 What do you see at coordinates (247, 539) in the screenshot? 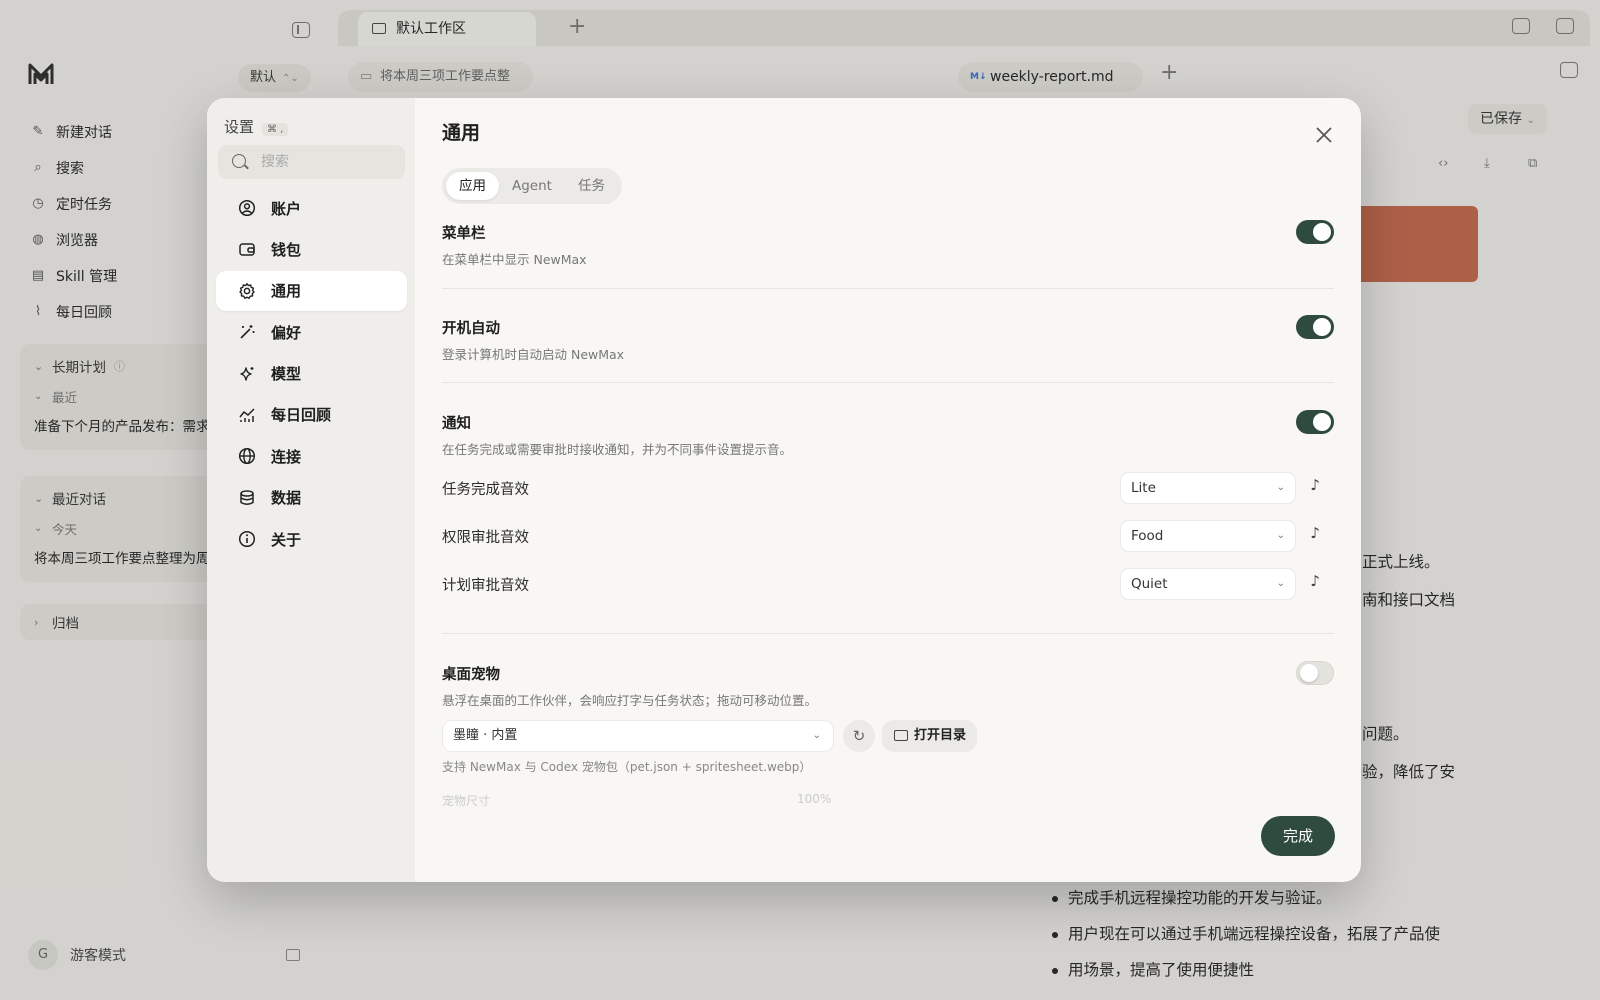
I see `info-icon` at bounding box center [247, 539].